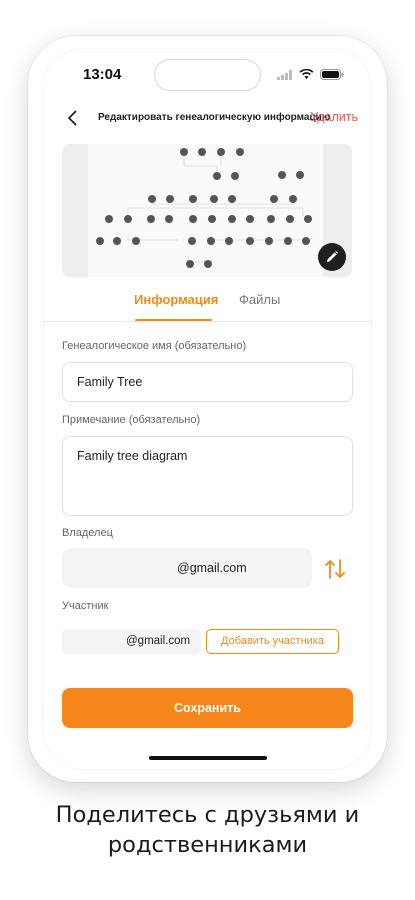 This screenshot has width=415, height=900. What do you see at coordinates (214, 117) in the screenshot?
I see `page-title: Редактировать генеалогическую информацию` at bounding box center [214, 117].